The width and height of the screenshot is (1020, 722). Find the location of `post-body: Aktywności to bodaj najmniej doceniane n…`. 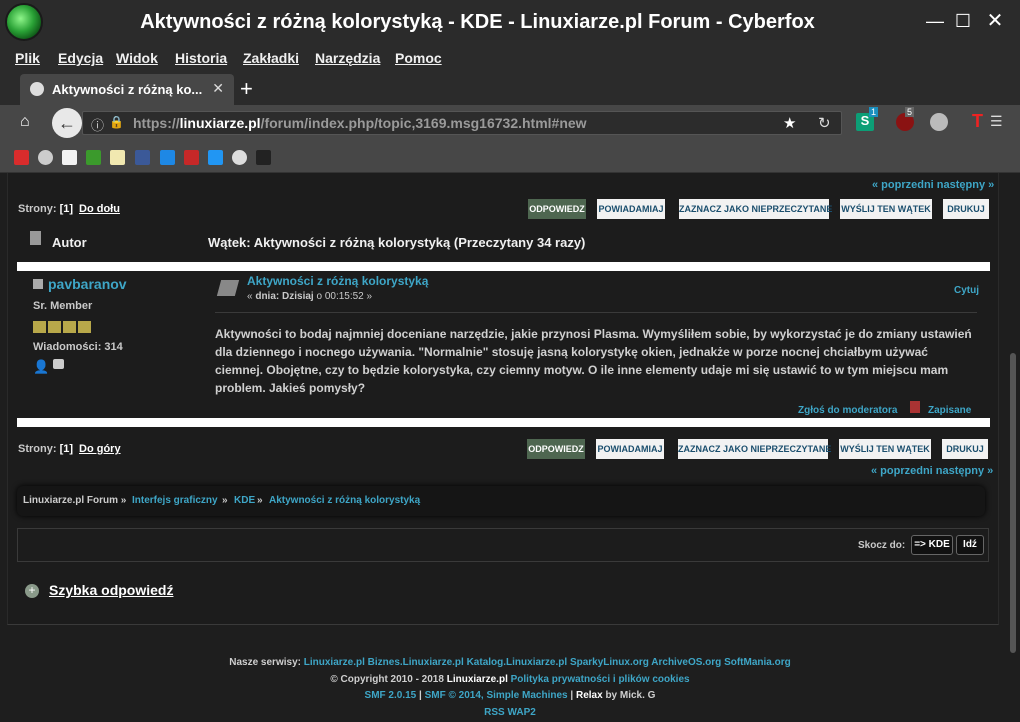

post-body: Aktywności to bodaj najmniej doceniane n… is located at coordinates (593, 361).